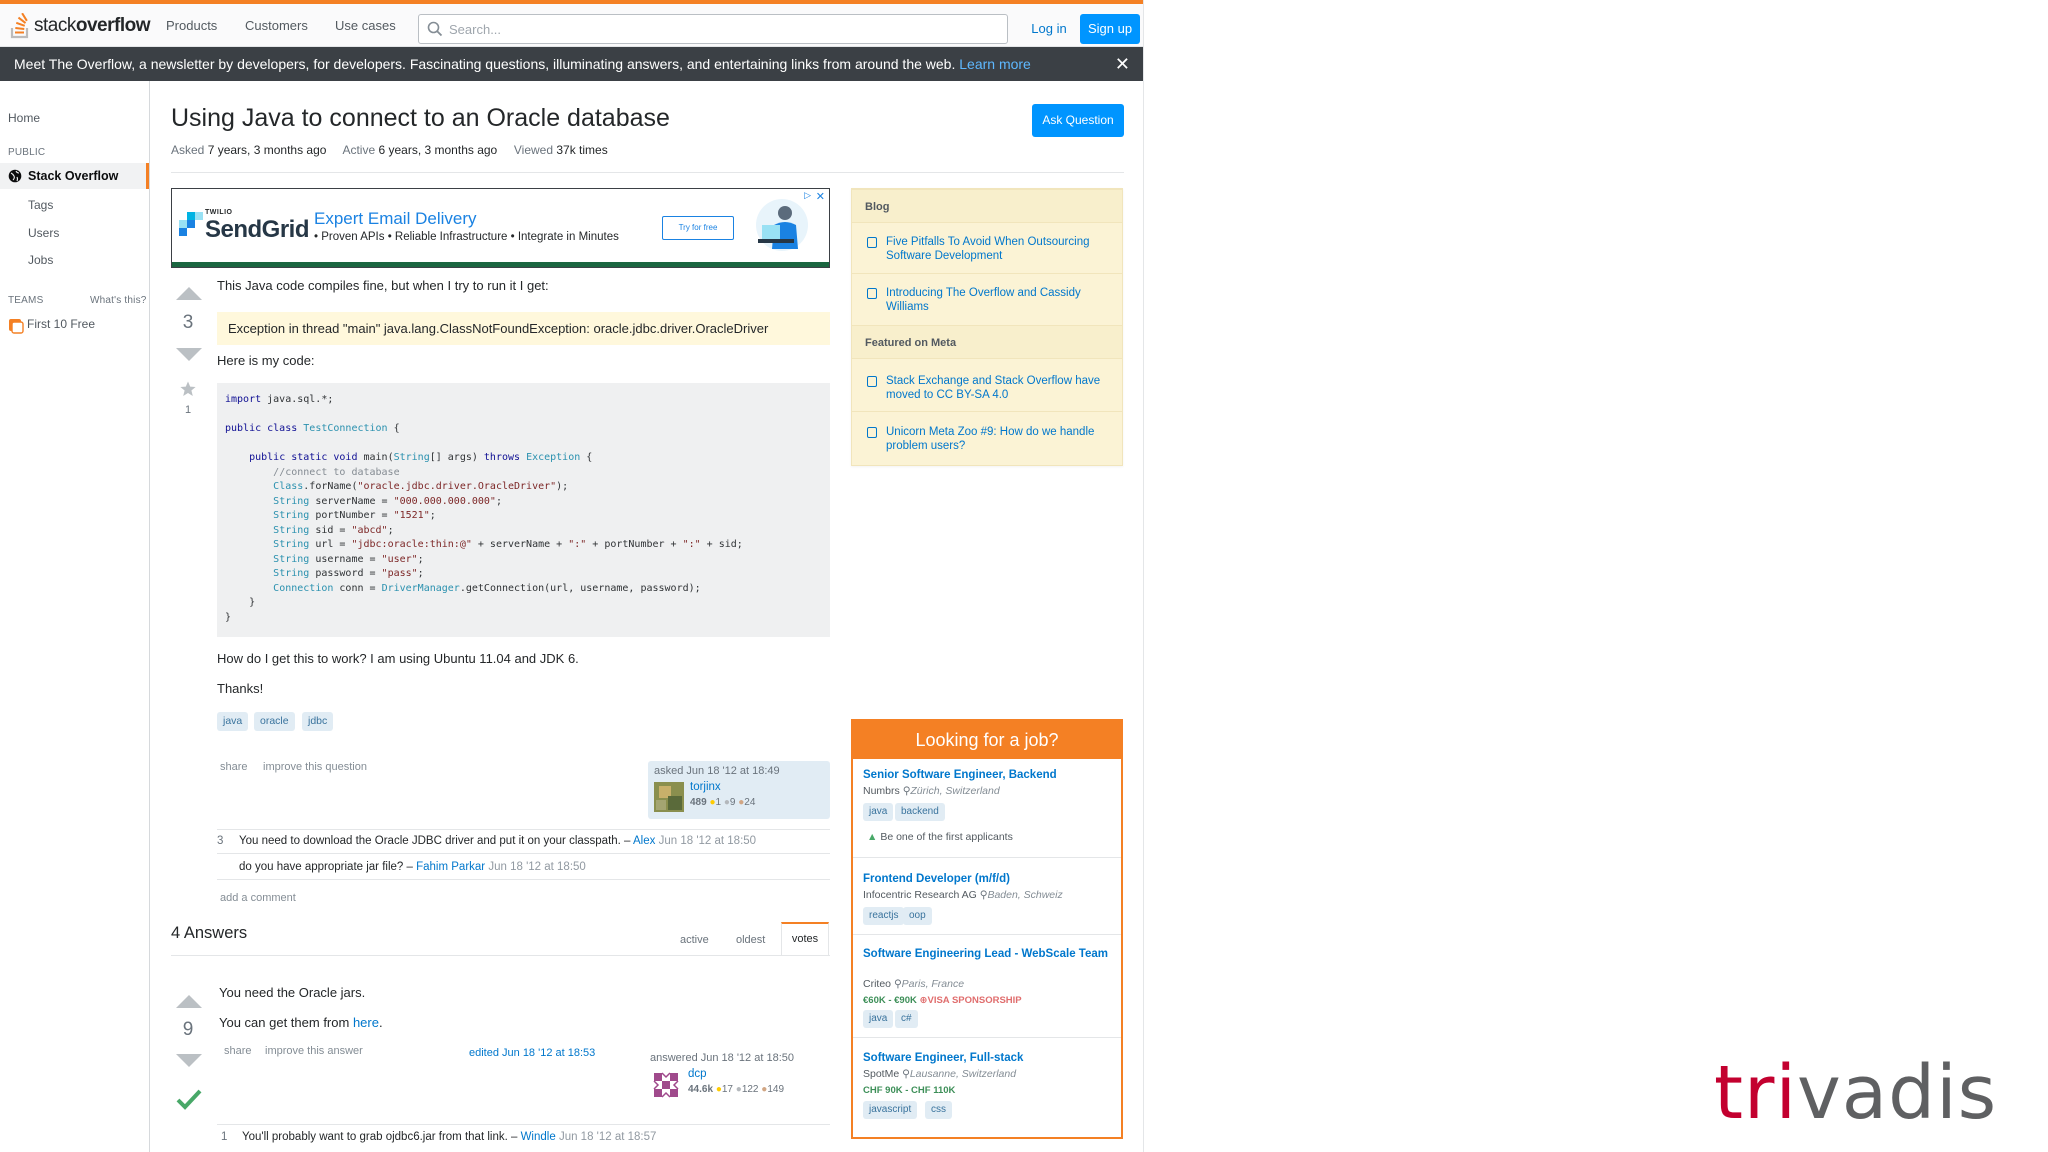  Describe the element at coordinates (920, 895) in the screenshot. I see `company-name: Infocentric Research AG` at that location.